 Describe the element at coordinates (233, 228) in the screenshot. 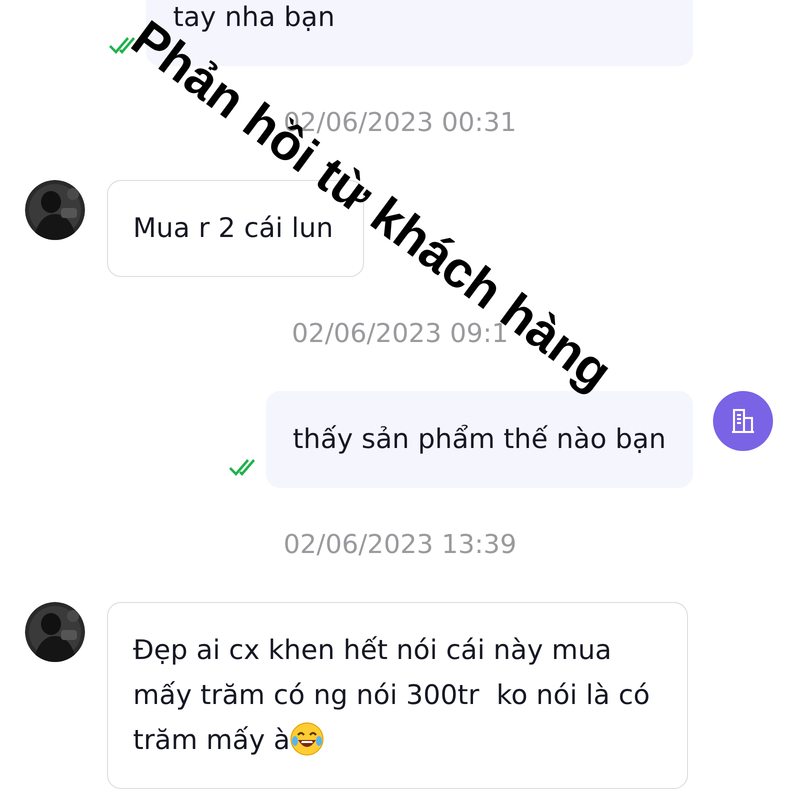

I see `message-text: Mua r 2 cái lun` at that location.